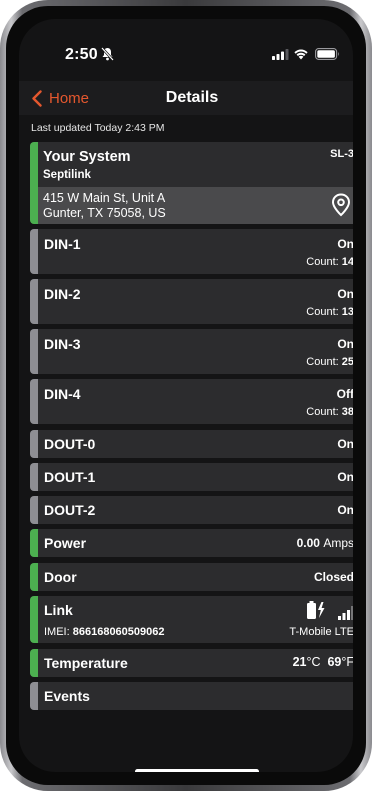  Describe the element at coordinates (344, 394) in the screenshot. I see `din-state: Off` at that location.